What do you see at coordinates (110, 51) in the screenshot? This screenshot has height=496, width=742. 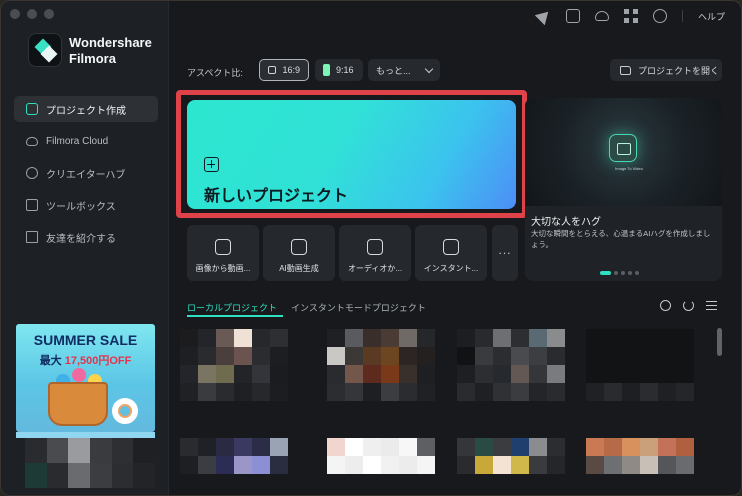 I see `brand-name: Wondershare Filmora` at bounding box center [110, 51].